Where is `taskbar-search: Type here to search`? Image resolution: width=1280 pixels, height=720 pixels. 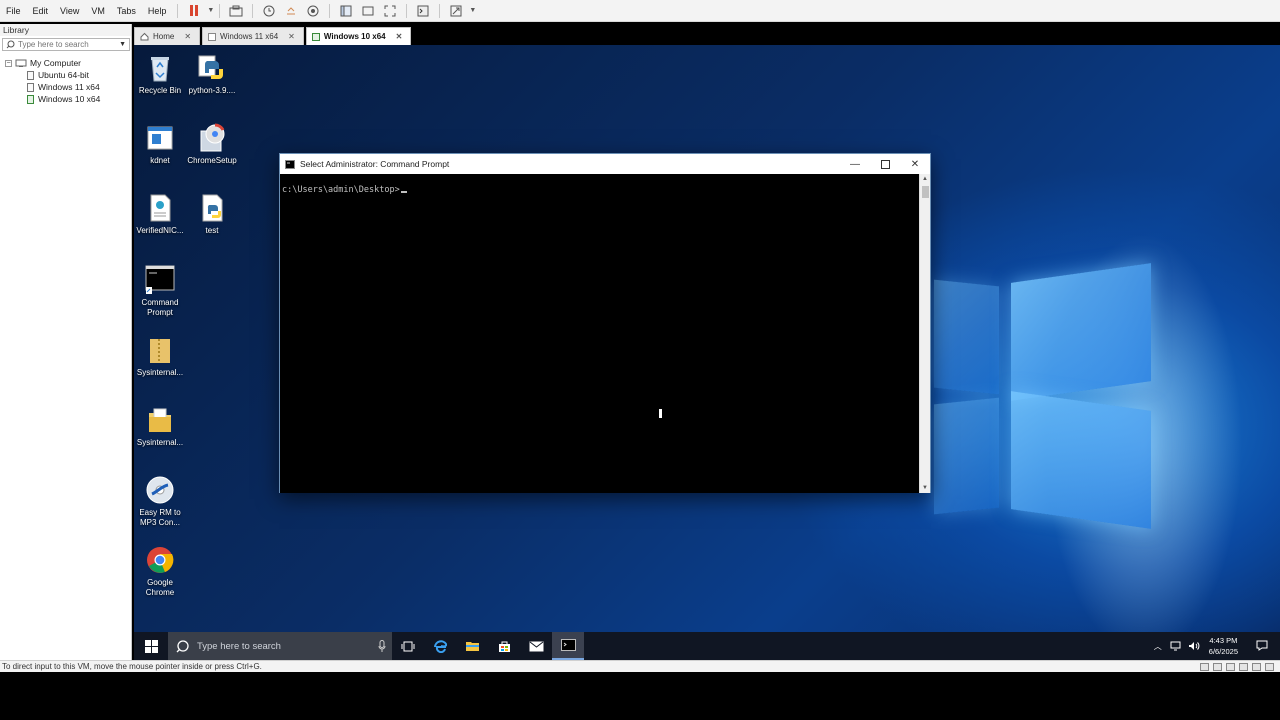
taskbar-search: Type here to search is located at coordinates (280, 646).